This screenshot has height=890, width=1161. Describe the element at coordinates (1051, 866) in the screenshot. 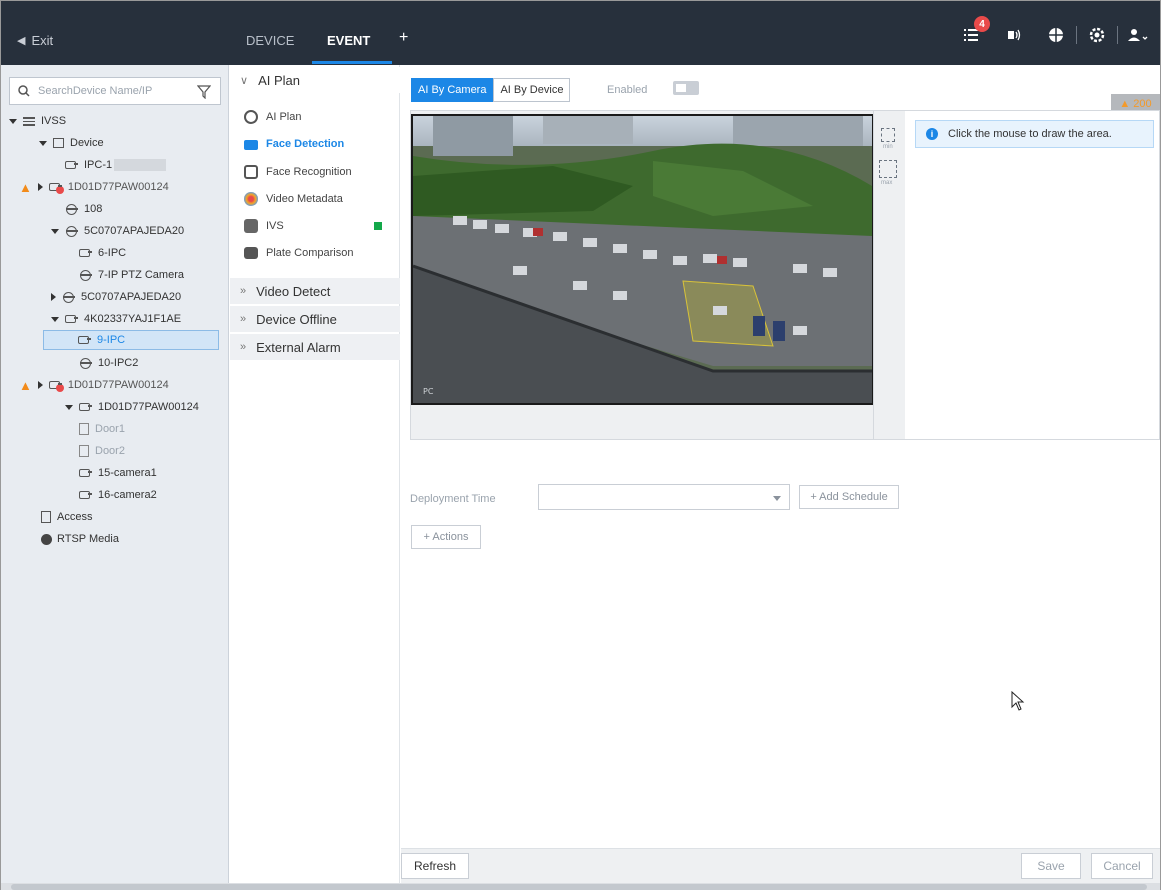

I see `save-button: Save` at that location.